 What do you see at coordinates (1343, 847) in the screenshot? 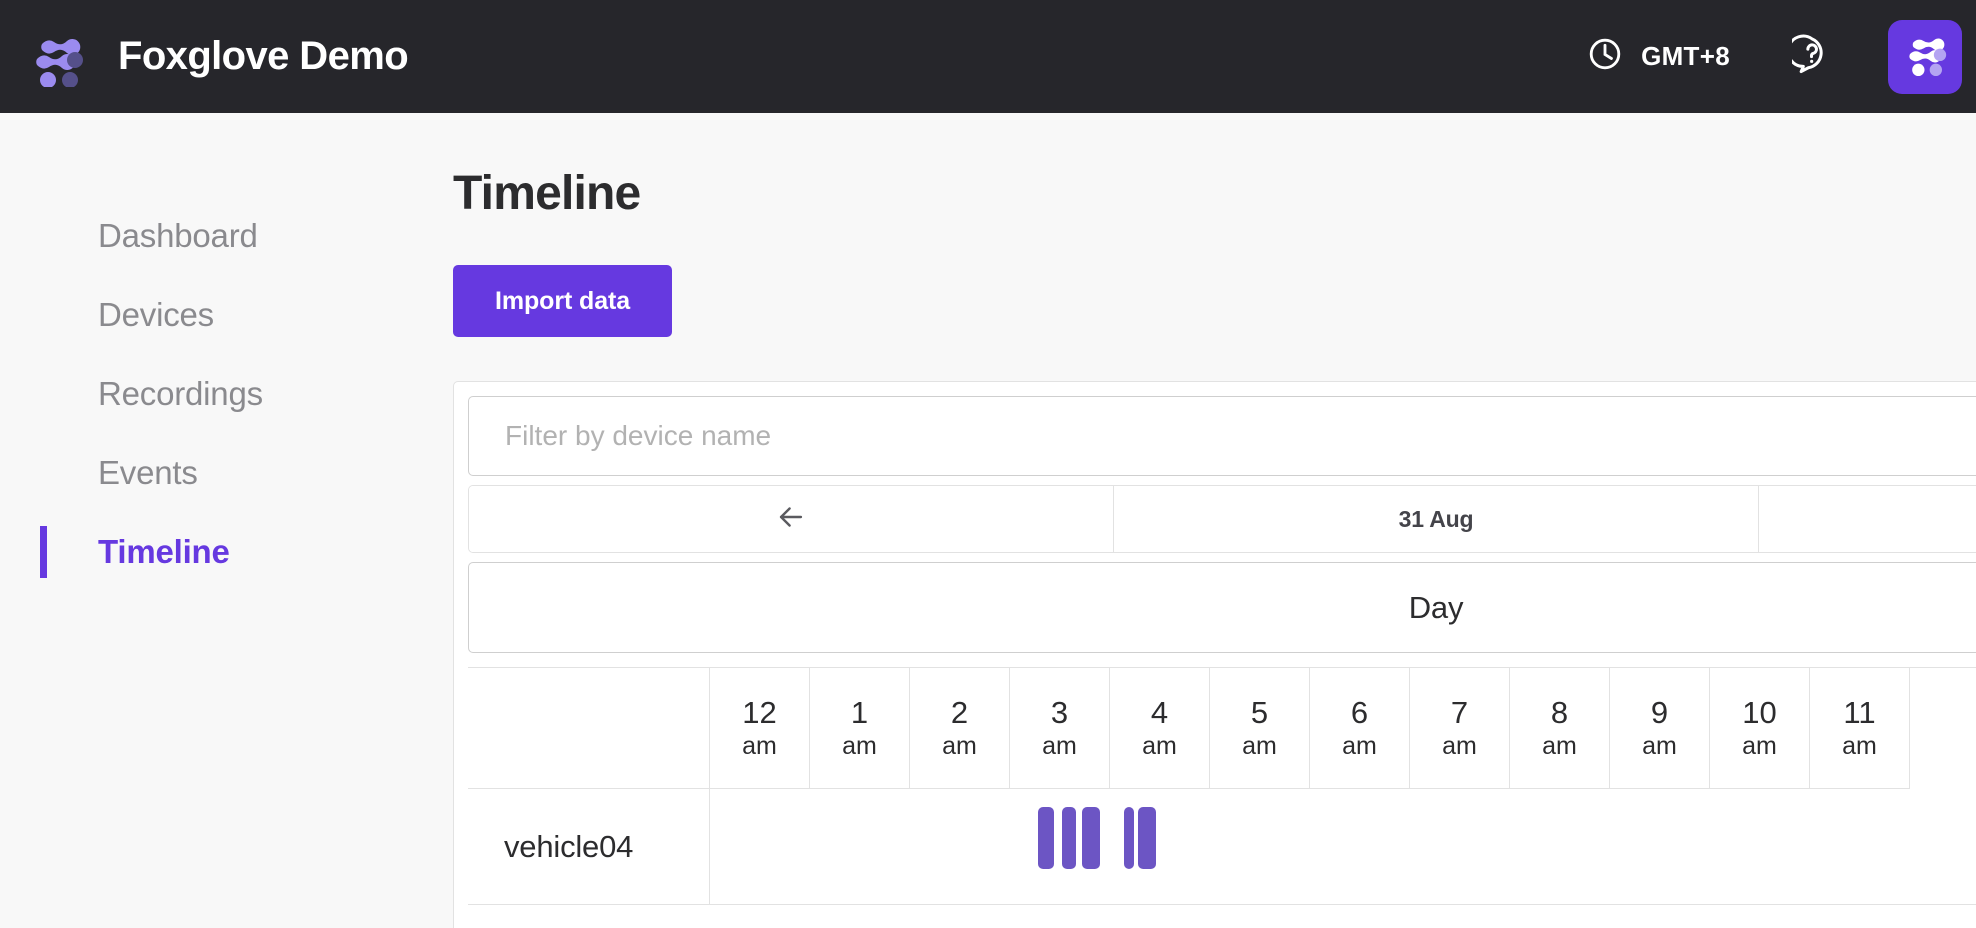
I see `device-timeline-track` at bounding box center [1343, 847].